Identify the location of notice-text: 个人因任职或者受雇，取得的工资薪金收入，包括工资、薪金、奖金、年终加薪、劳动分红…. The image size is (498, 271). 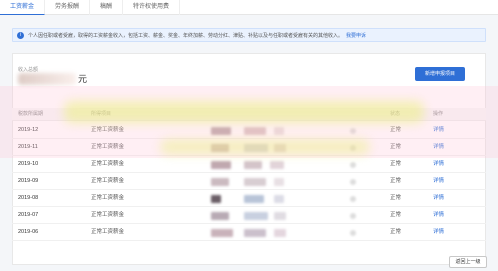
(186, 35).